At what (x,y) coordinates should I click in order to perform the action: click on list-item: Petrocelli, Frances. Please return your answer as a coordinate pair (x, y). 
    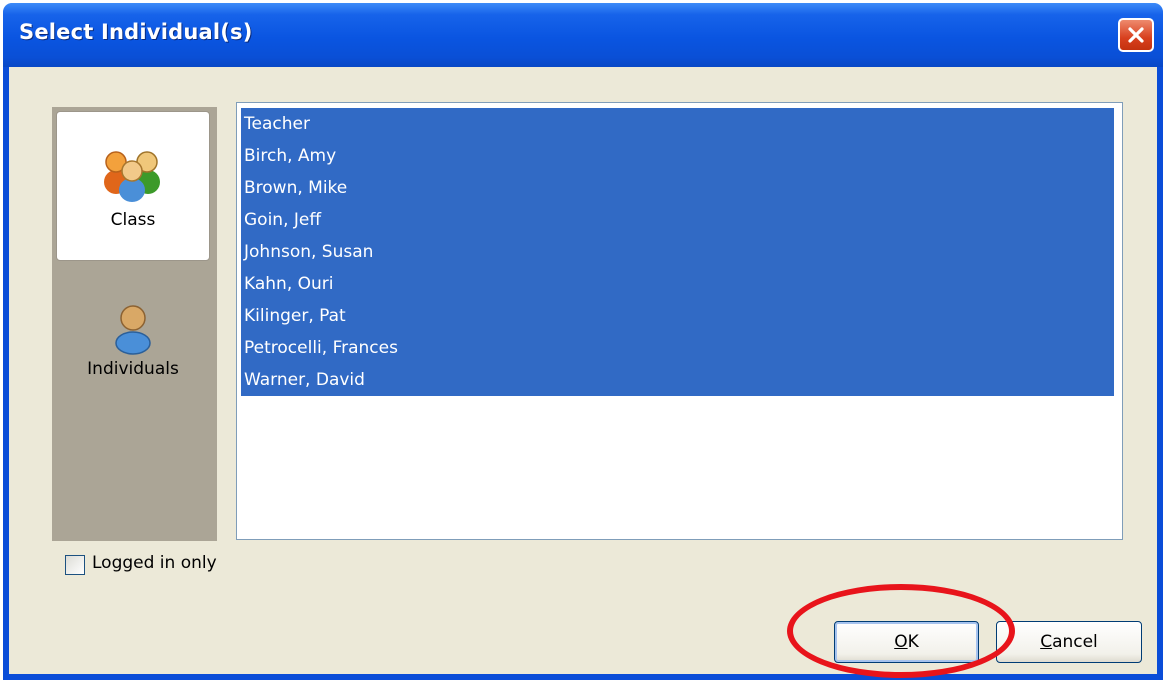
    Looking at the image, I should click on (677, 348).